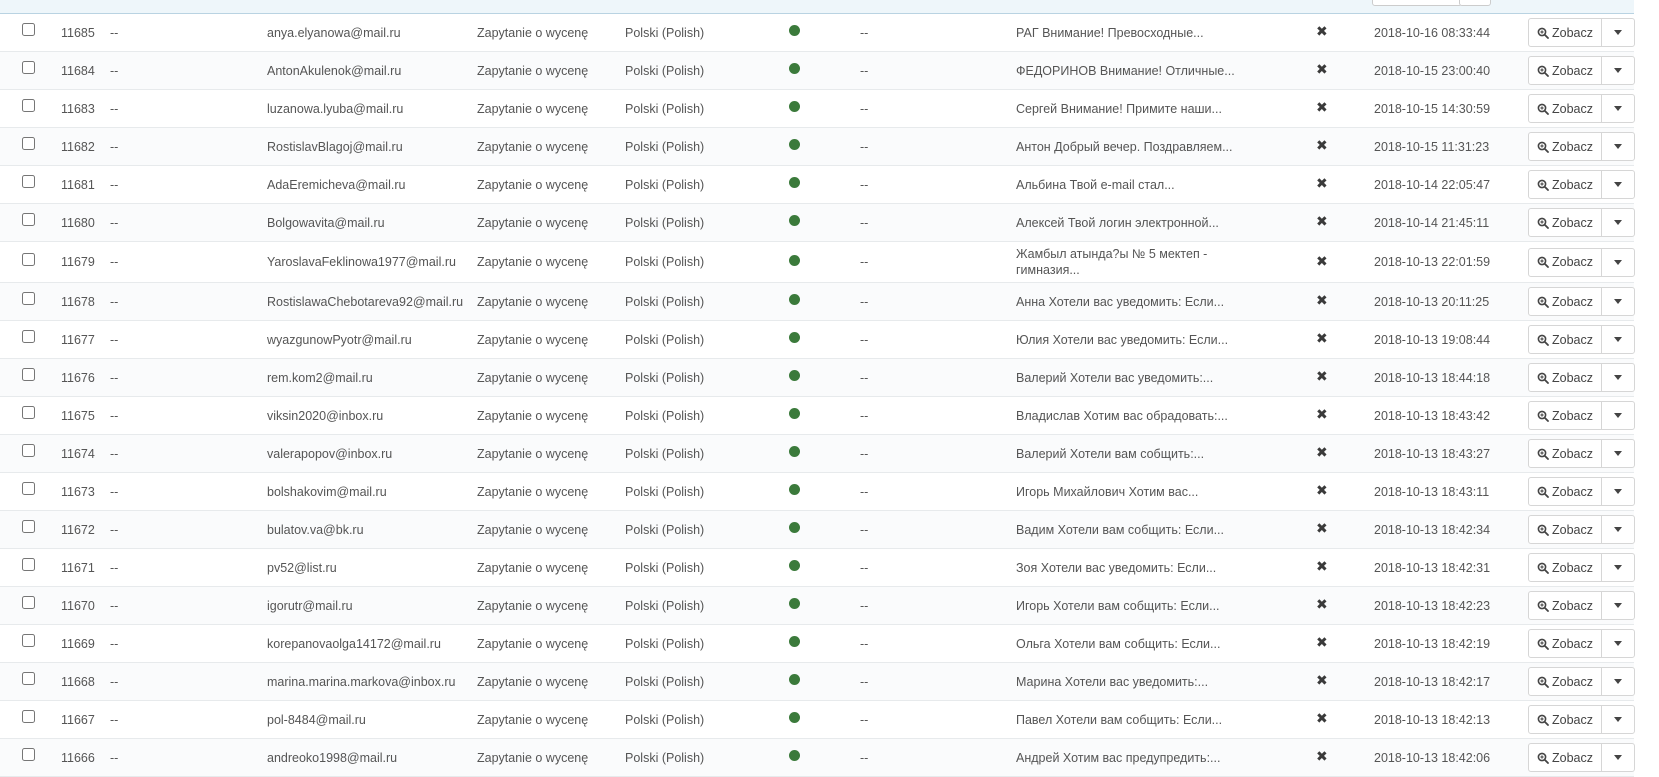 The height and width of the screenshot is (777, 1659). What do you see at coordinates (1322, 567) in the screenshot?
I see `row-flag-cell: ✖` at bounding box center [1322, 567].